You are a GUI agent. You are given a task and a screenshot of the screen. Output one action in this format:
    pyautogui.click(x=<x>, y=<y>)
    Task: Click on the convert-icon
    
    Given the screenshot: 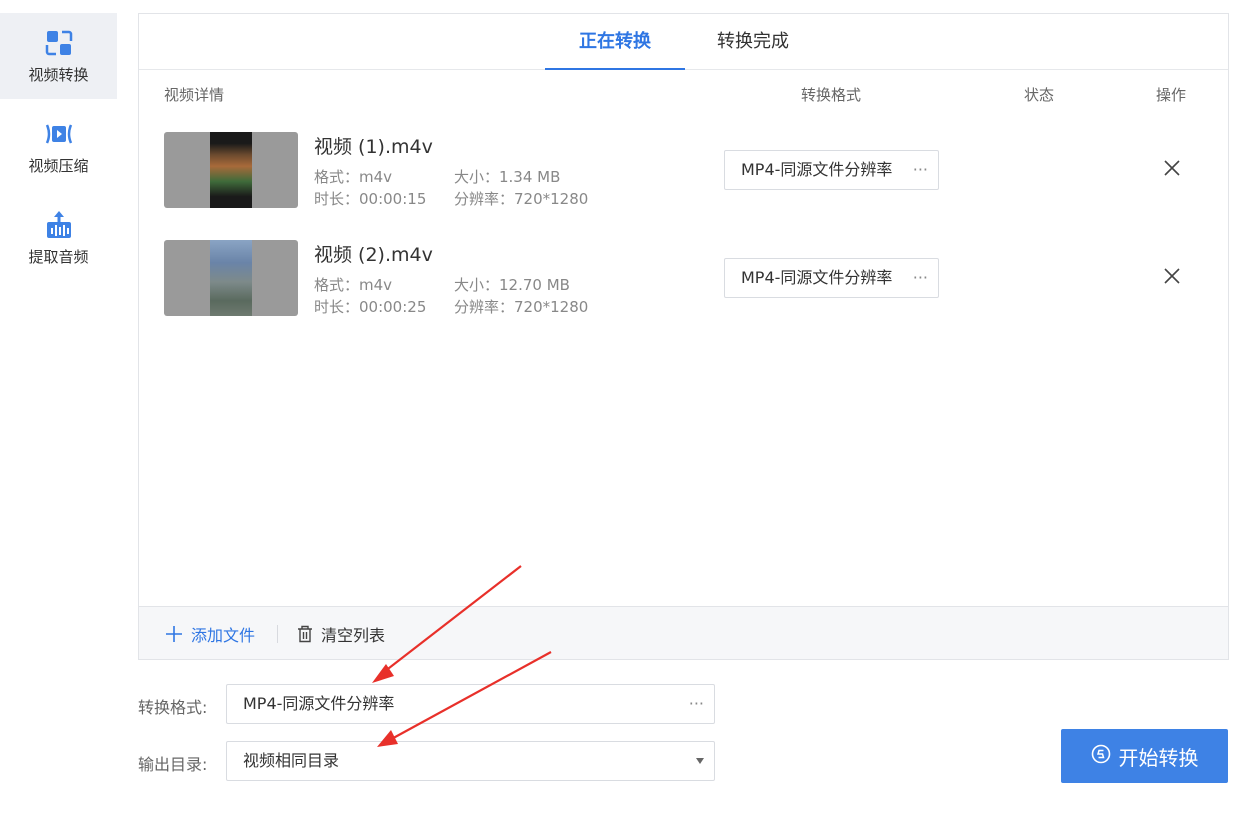 What is the action you would take?
    pyautogui.click(x=59, y=43)
    